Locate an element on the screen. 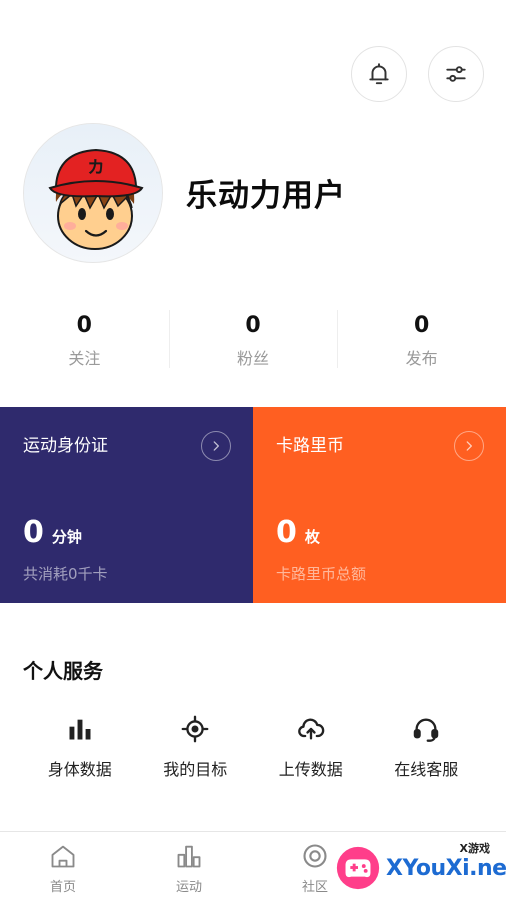  card-value: 0 分钟 is located at coordinates (52, 532).